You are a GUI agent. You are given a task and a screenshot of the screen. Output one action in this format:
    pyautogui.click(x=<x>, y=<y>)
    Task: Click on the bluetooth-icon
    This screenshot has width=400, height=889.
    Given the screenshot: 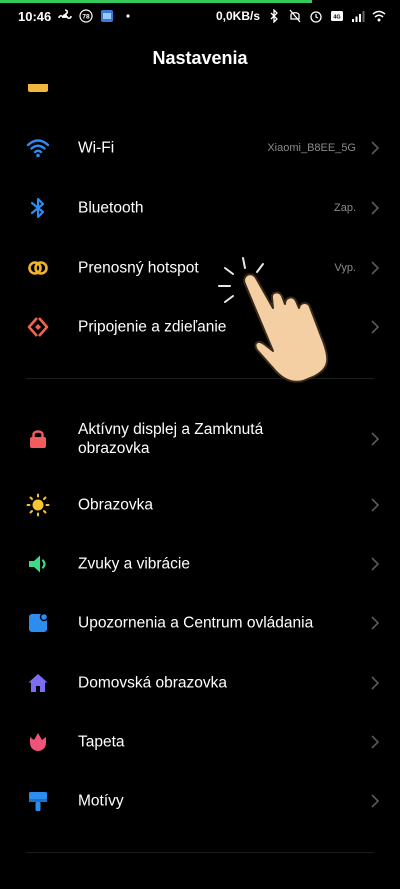 What is the action you would take?
    pyautogui.click(x=38, y=208)
    